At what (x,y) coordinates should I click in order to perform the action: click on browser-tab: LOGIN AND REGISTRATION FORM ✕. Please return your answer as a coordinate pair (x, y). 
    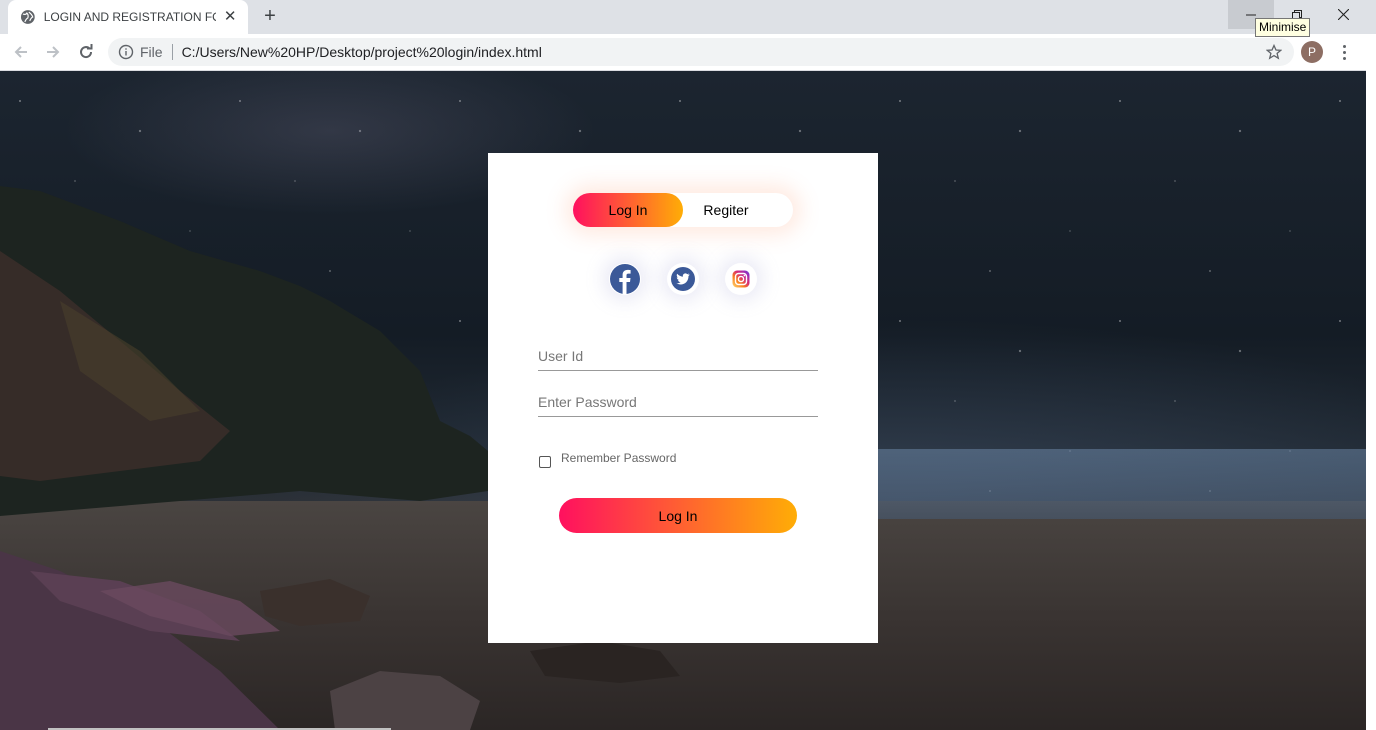
    Looking at the image, I should click on (128, 17).